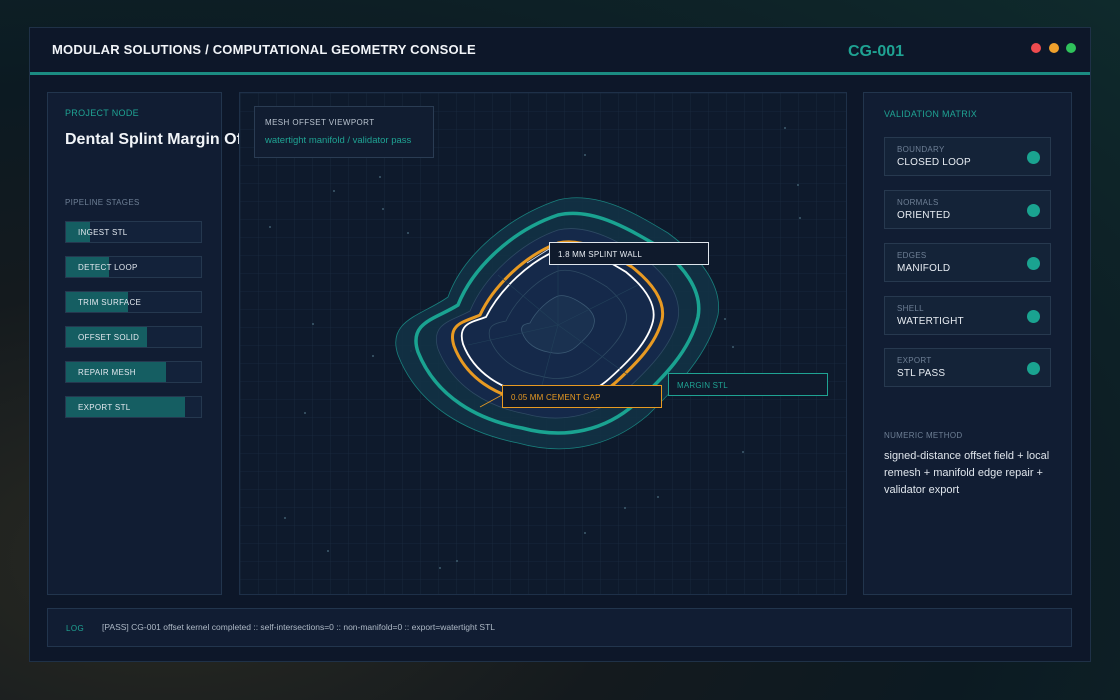 The height and width of the screenshot is (700, 1120). I want to click on stage-export-stl: EXPORT STL, so click(133, 407).